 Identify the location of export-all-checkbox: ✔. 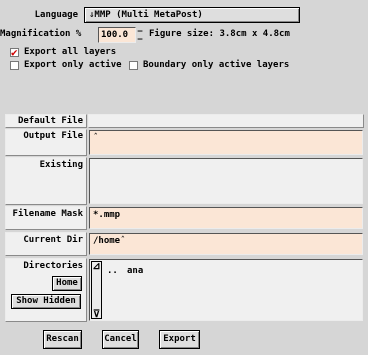
(14, 52).